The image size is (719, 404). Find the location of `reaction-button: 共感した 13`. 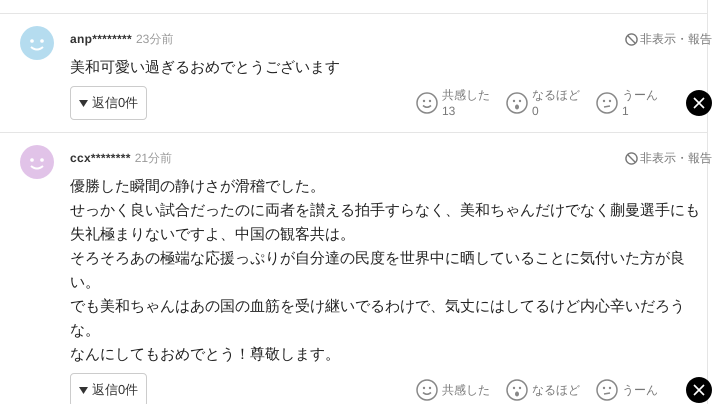

reaction-button: 共感した 13 is located at coordinates (454, 103).